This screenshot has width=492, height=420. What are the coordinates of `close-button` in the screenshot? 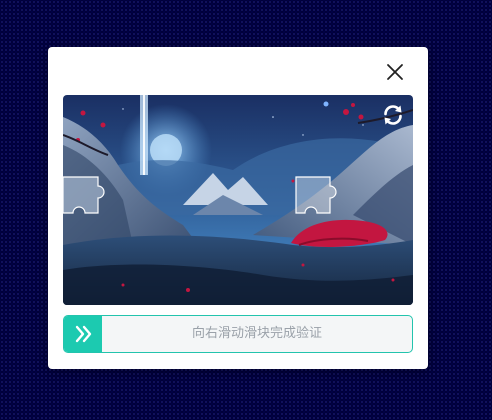 It's located at (395, 72).